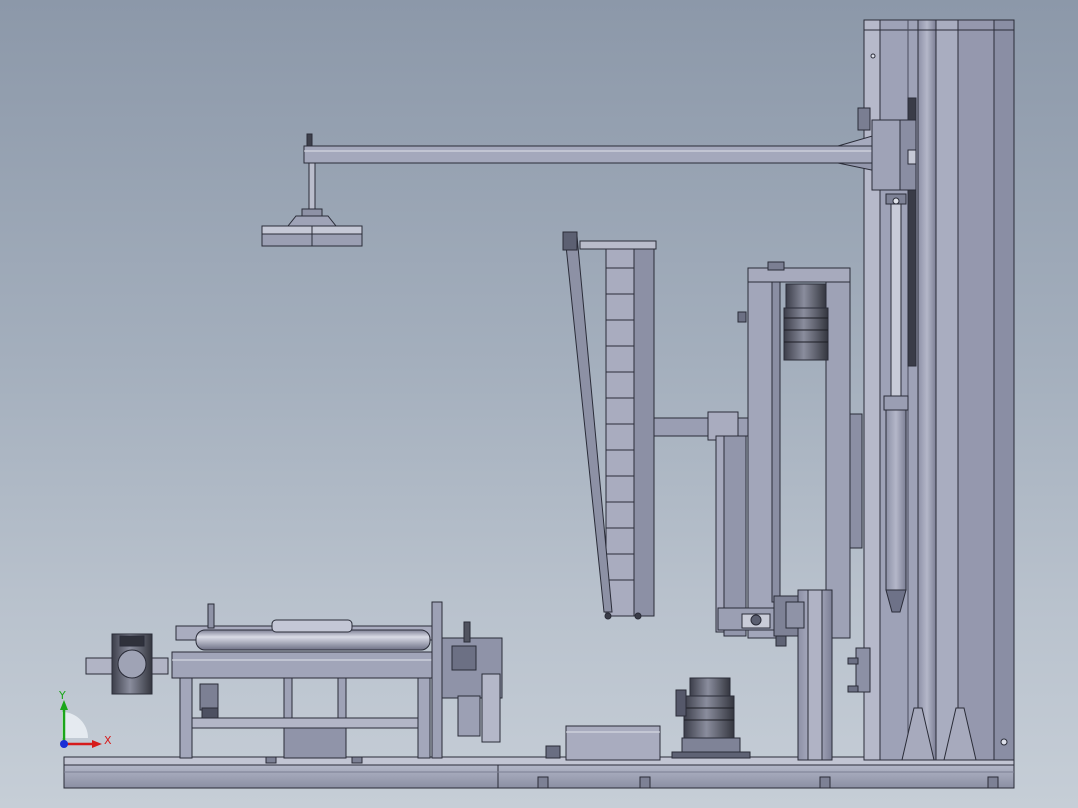 Image resolution: width=1078 pixels, height=808 pixels. Describe the element at coordinates (789, 511) in the screenshot. I see `carriage-frame` at that location.